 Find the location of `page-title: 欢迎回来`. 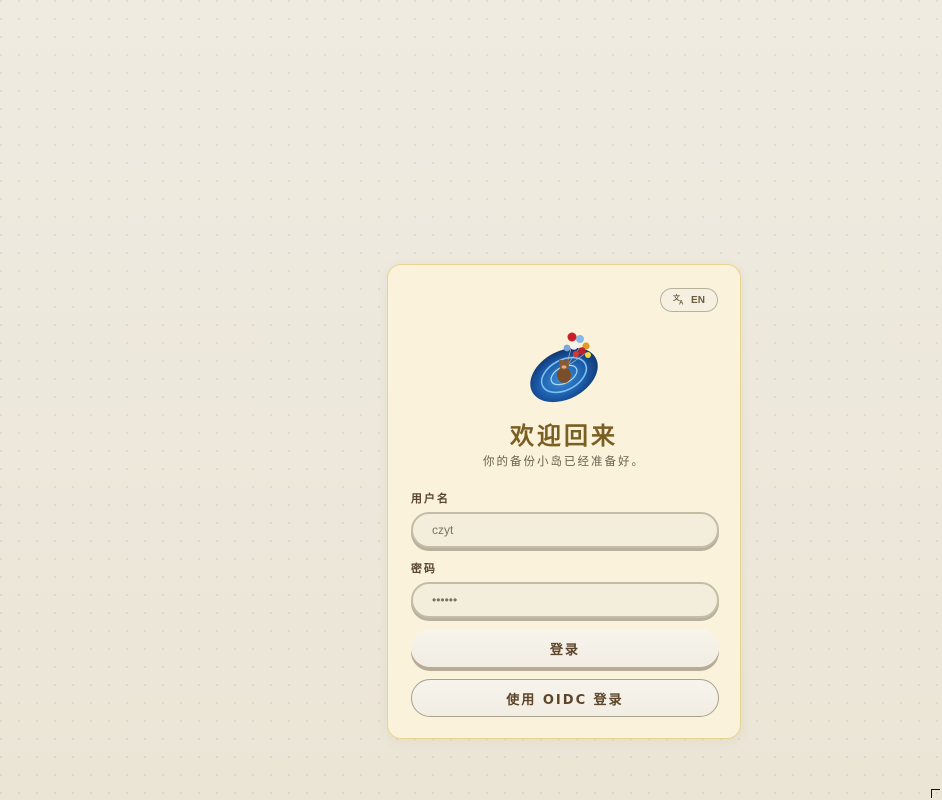

page-title: 欢迎回来 is located at coordinates (564, 436).